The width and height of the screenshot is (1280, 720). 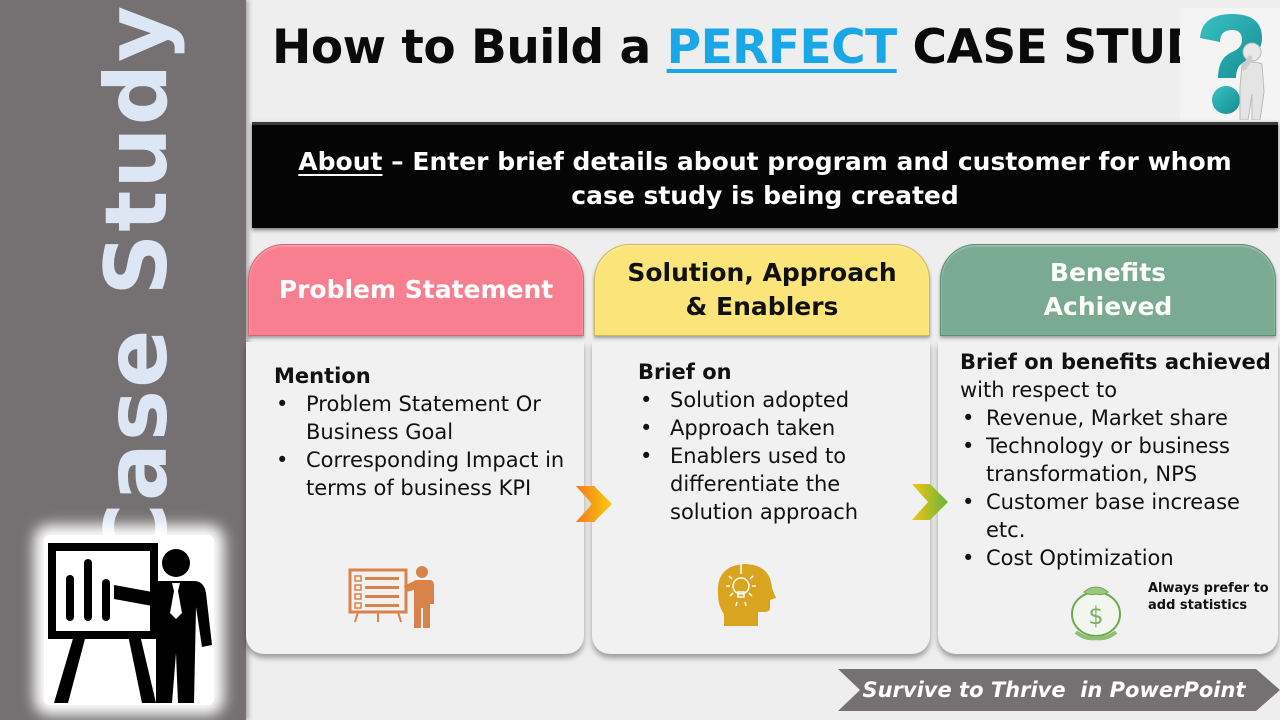 What do you see at coordinates (1208, 588) in the screenshot?
I see `statistics-note-line-1: Always prefer to` at bounding box center [1208, 588].